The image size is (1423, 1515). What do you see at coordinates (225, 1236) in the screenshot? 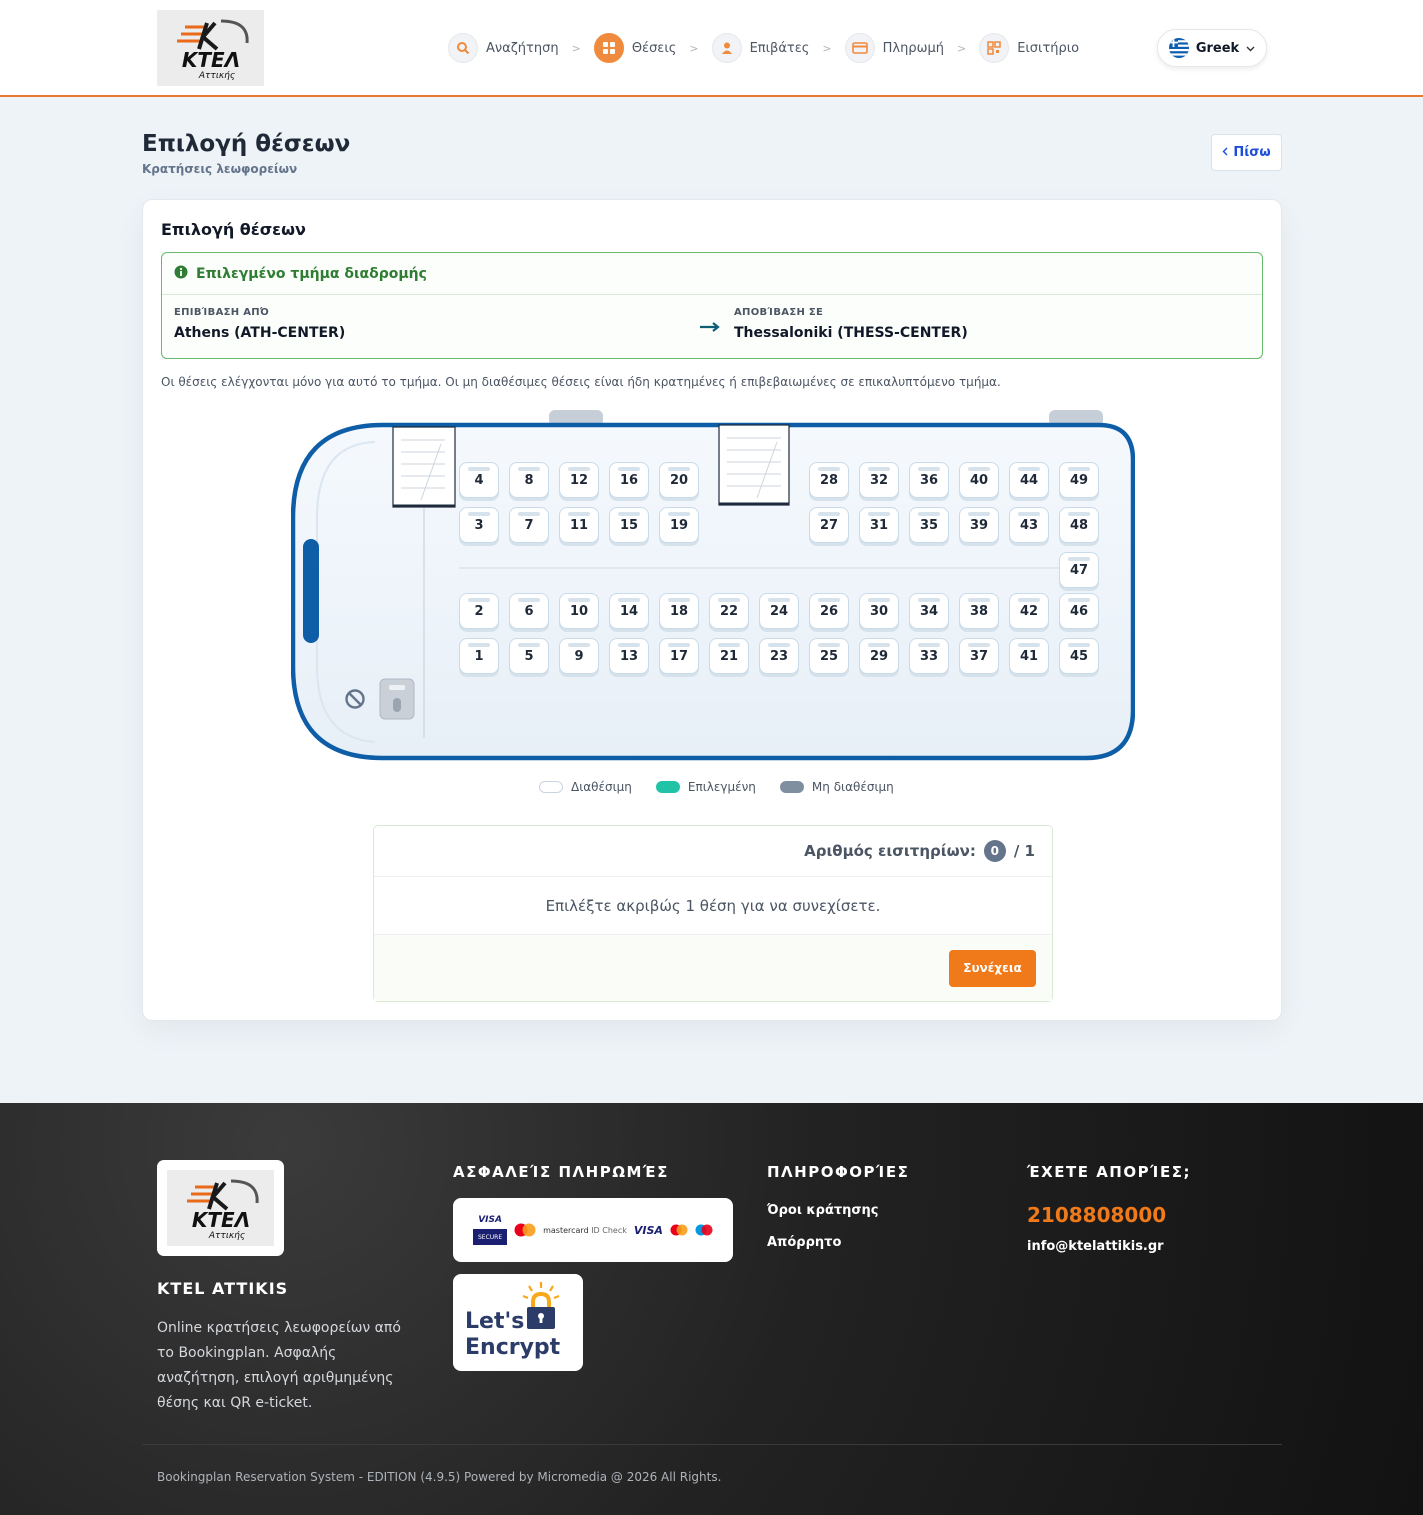
I see `logo-subtext: Αττικής` at bounding box center [225, 1236].